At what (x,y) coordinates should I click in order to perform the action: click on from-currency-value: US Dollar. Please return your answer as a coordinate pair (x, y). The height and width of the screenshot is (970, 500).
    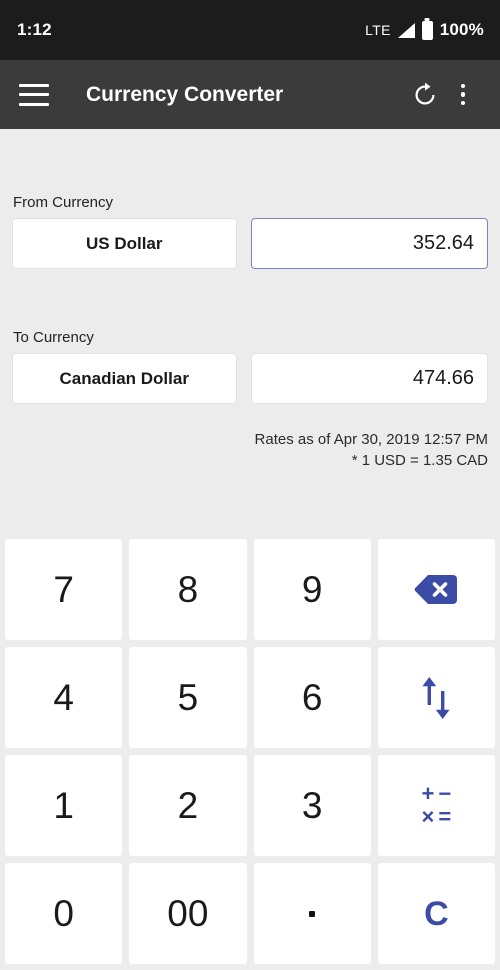
    Looking at the image, I should click on (124, 243).